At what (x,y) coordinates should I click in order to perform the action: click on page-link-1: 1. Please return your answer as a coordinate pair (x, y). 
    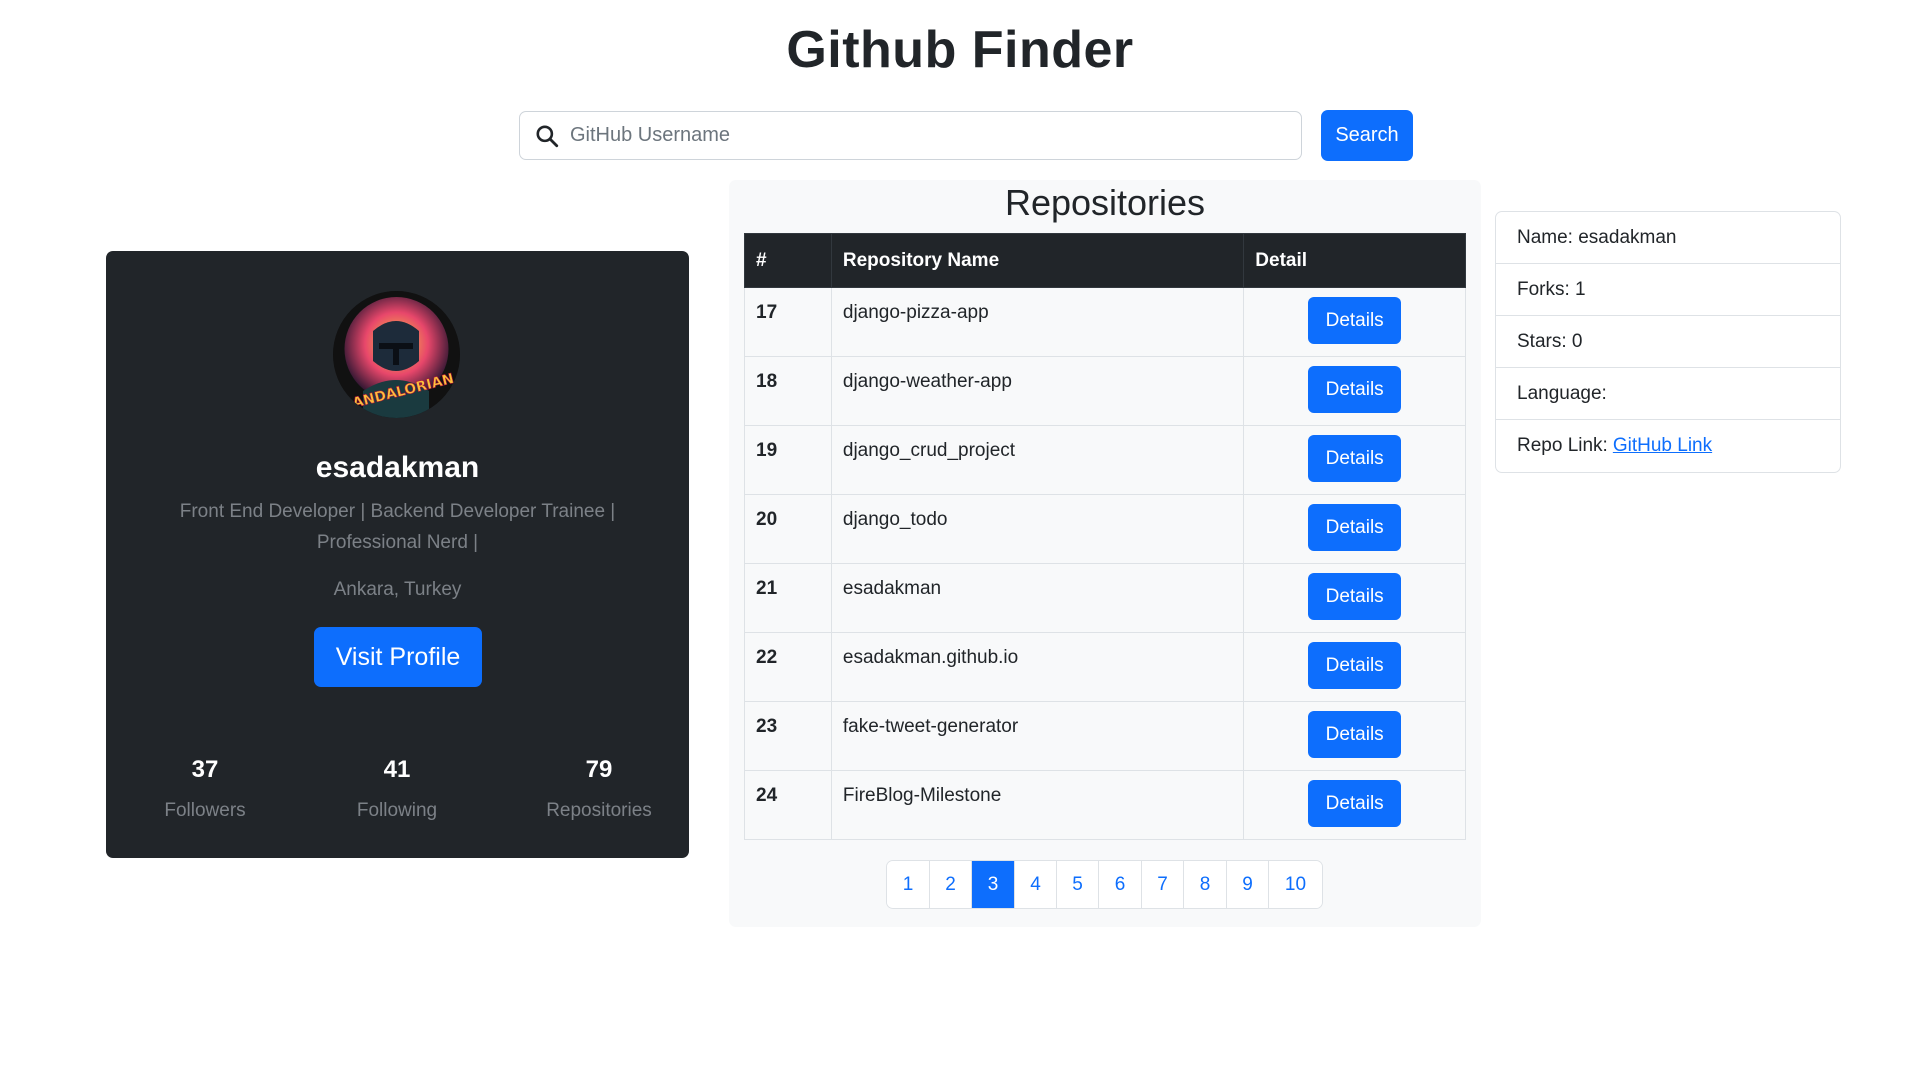
    Looking at the image, I should click on (908, 884).